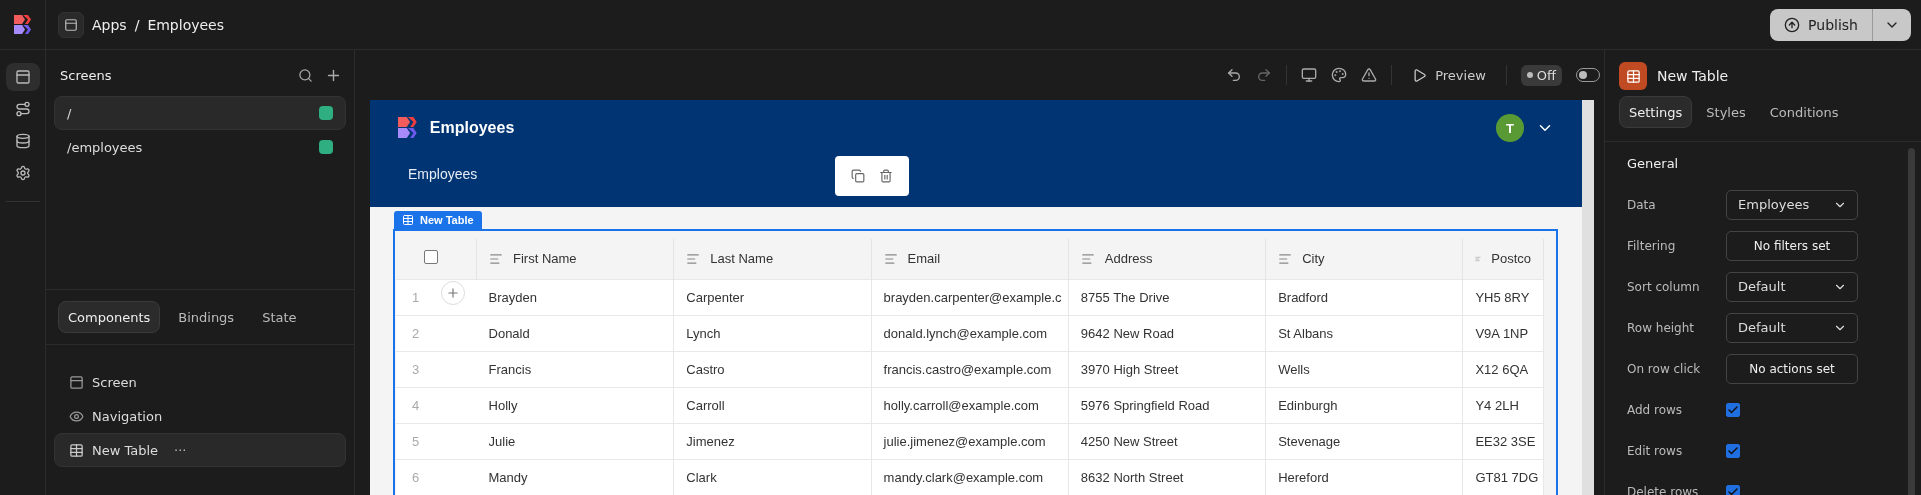 Image resolution: width=1921 pixels, height=495 pixels. What do you see at coordinates (279, 317) in the screenshot?
I see `panel-tab: State` at bounding box center [279, 317].